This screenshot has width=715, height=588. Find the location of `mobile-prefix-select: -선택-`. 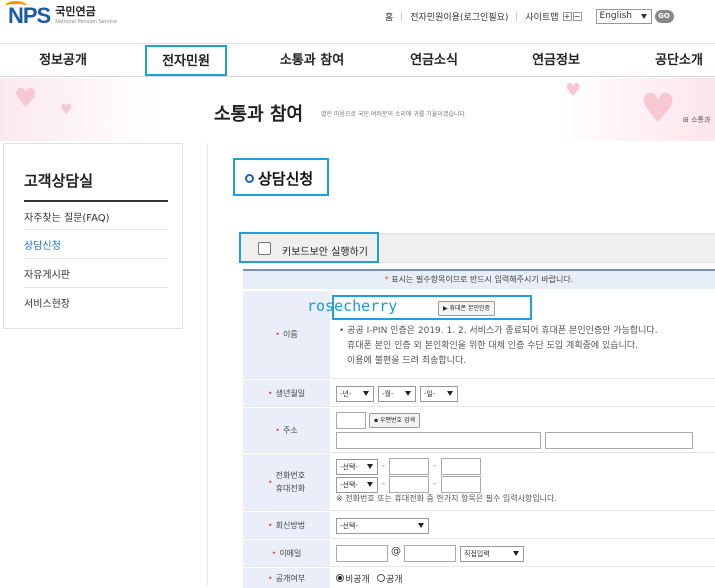

mobile-prefix-select: -선택- is located at coordinates (357, 485).